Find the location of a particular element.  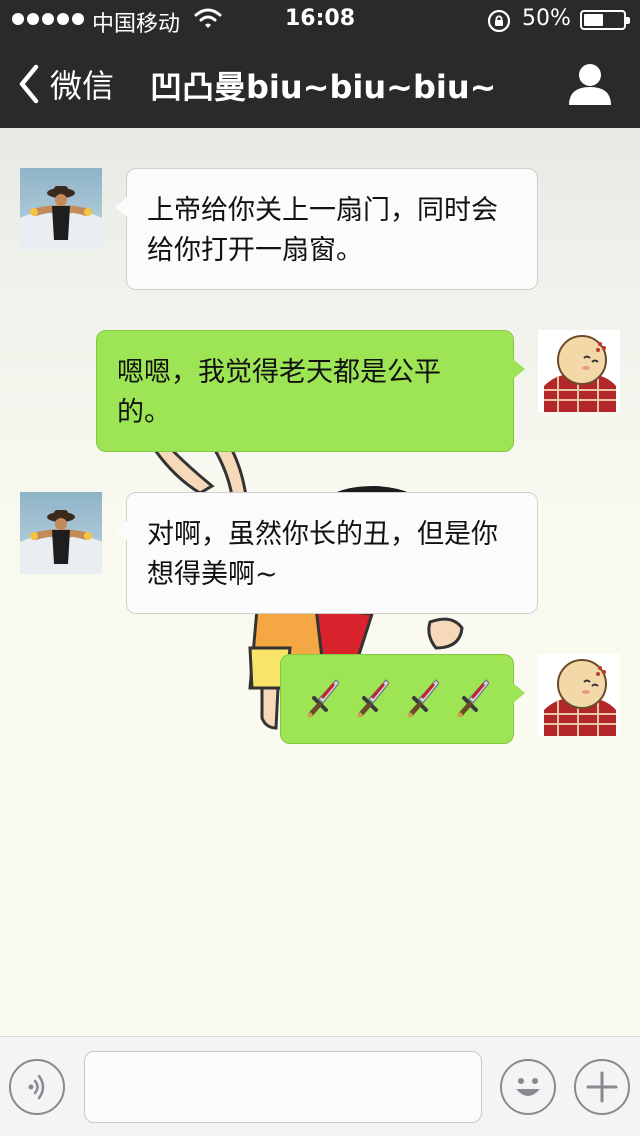

voice-icon is located at coordinates (36, 1087).